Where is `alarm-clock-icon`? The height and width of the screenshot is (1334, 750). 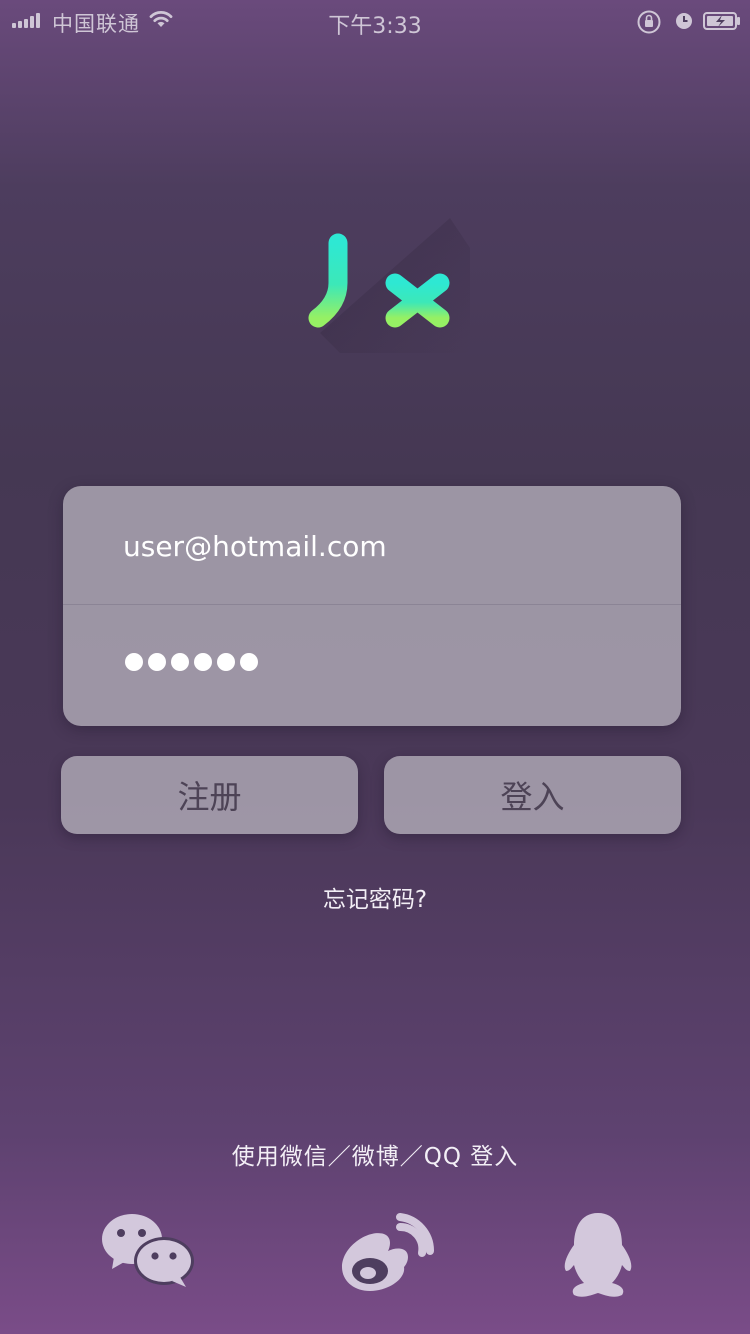
alarm-clock-icon is located at coordinates (684, 21).